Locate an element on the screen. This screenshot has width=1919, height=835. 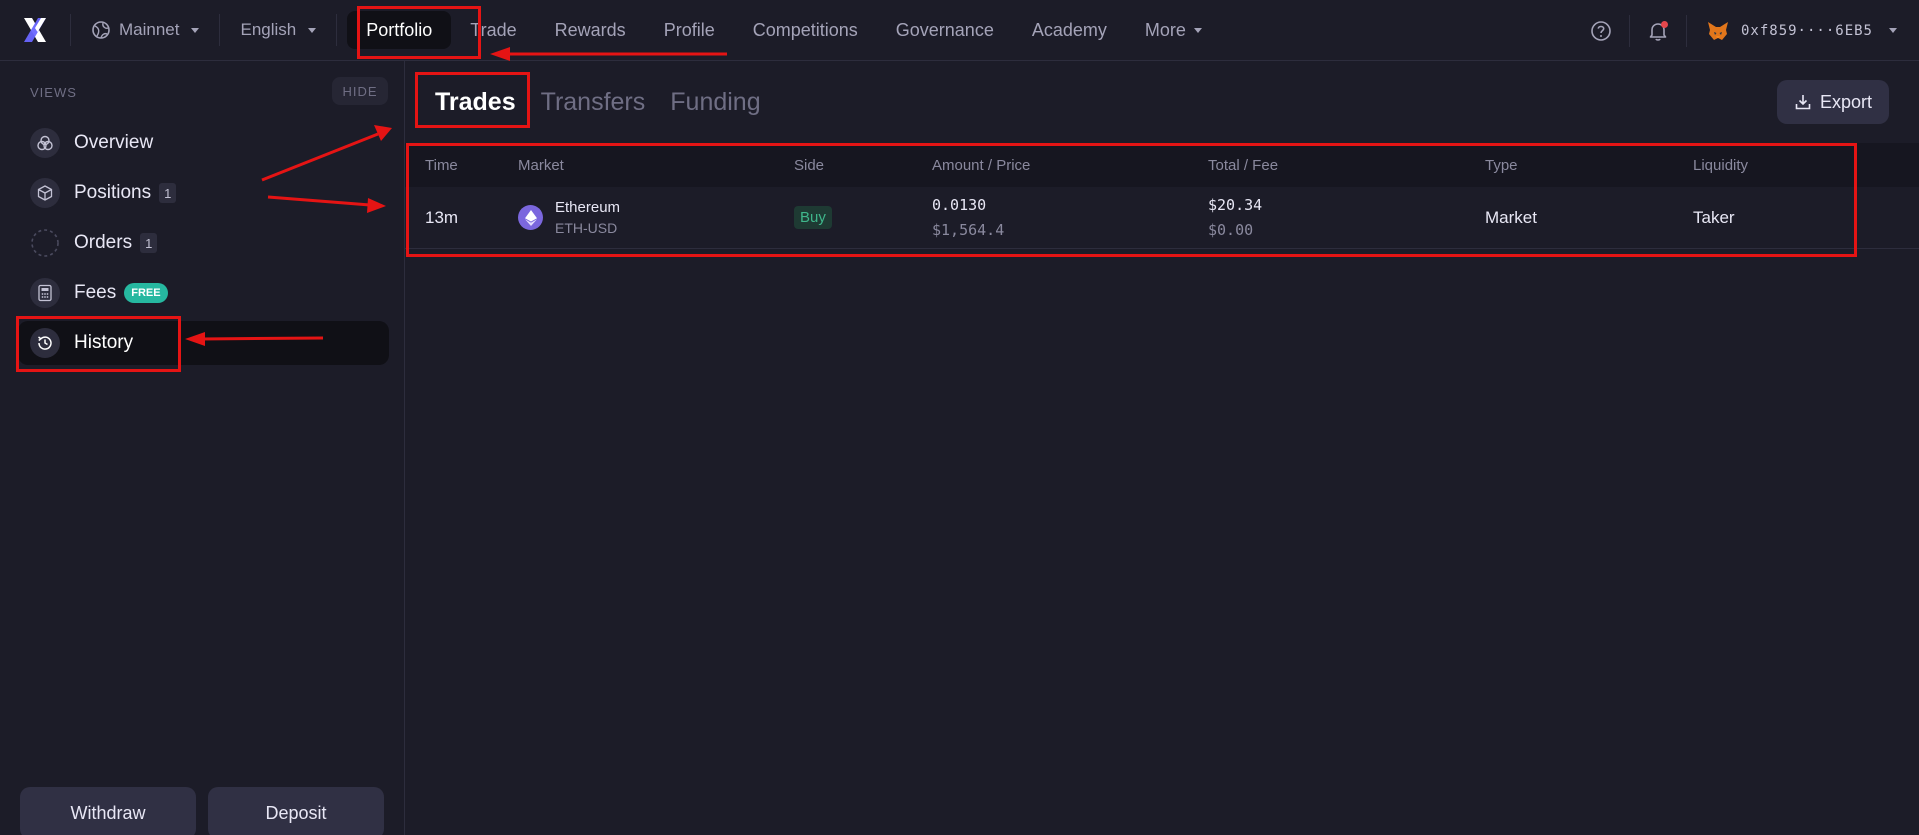
sidebar-item-label: History is located at coordinates (104, 342).